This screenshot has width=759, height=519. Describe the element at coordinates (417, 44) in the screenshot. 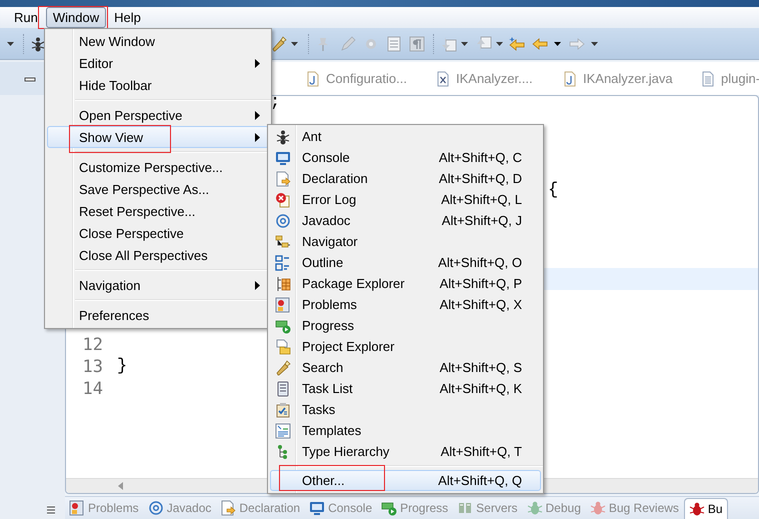

I see `pilcrow-icon` at that location.